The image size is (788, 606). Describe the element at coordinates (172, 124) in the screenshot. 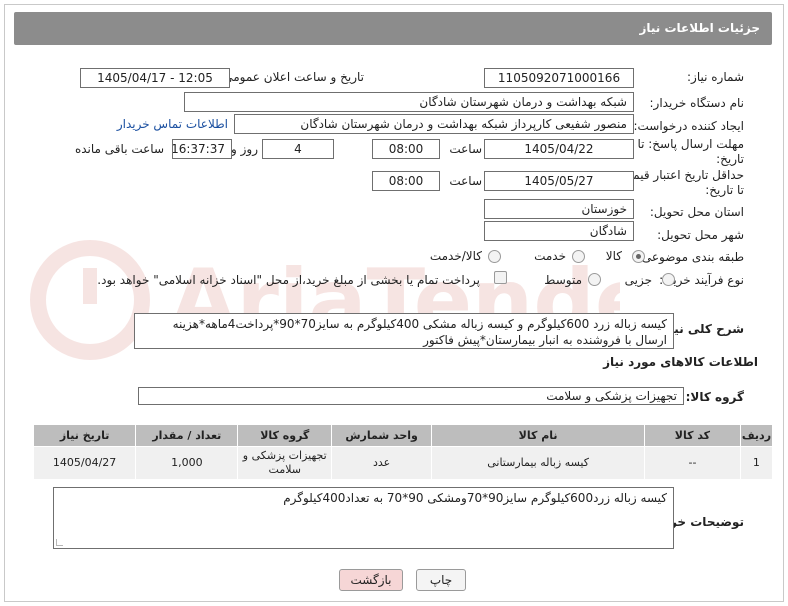

I see `contact-link: اطلاعات تماس خریدار` at that location.